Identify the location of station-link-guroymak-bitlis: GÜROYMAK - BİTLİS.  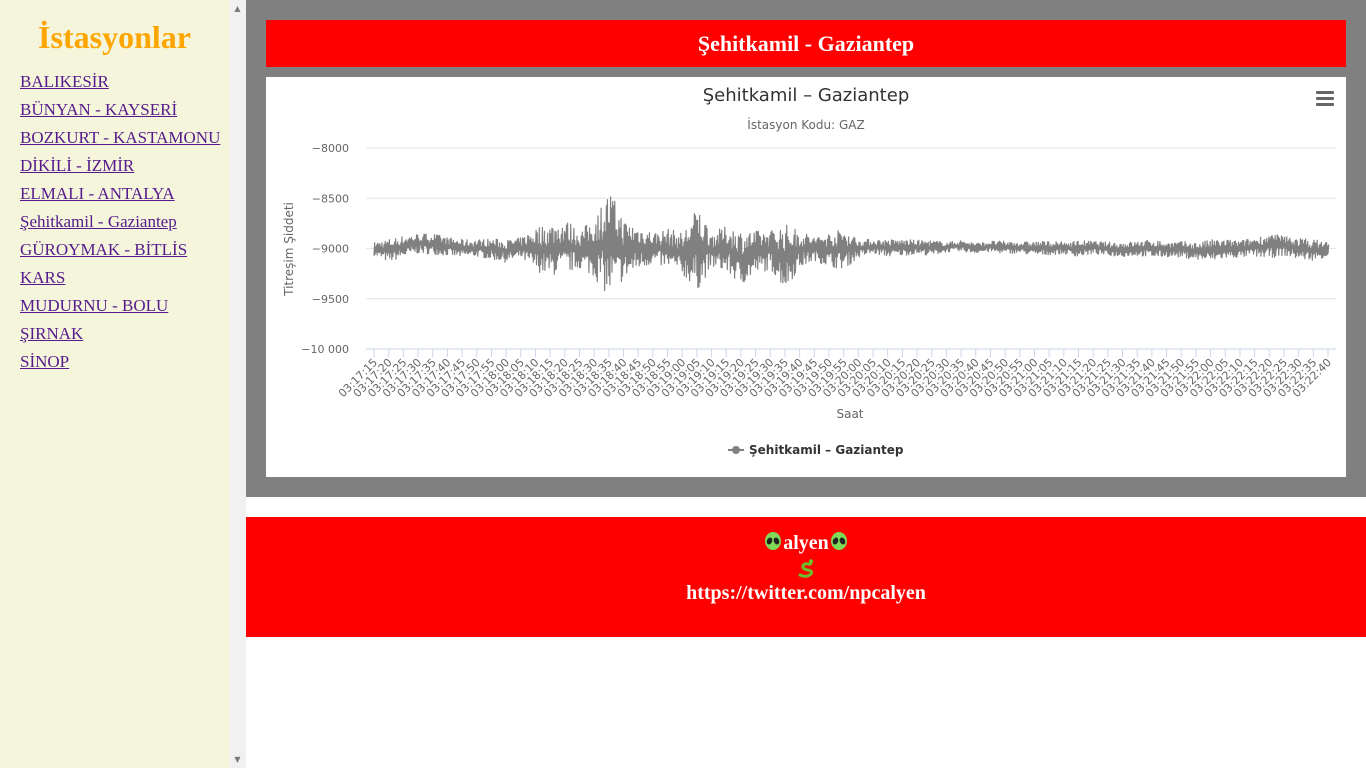
(103, 249).